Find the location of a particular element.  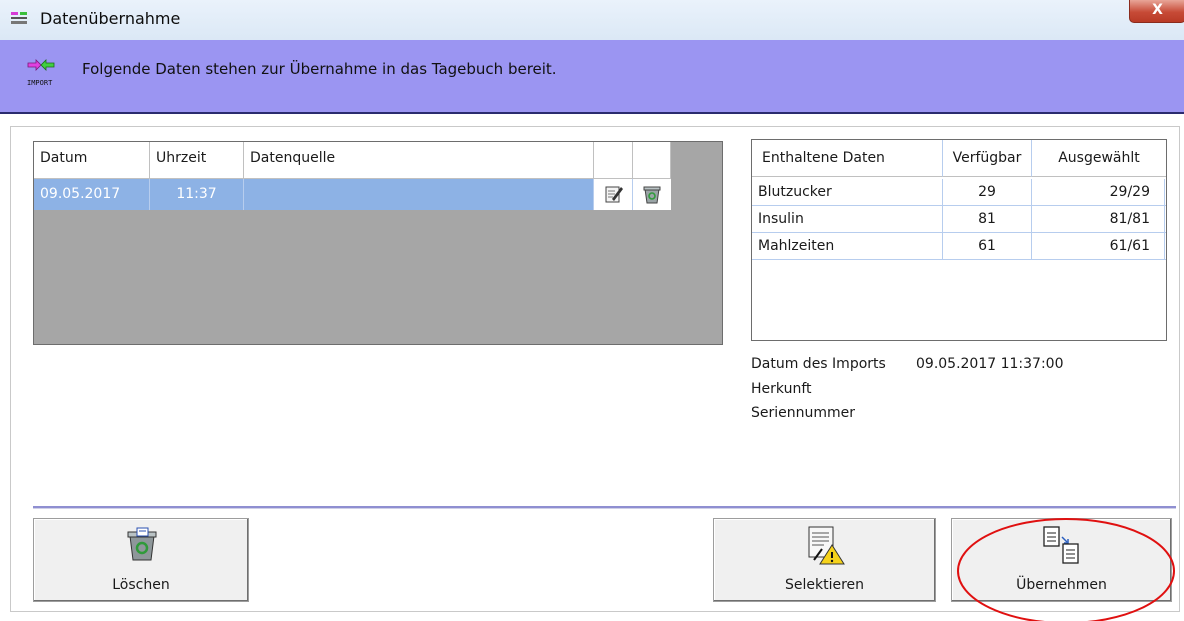

cell-name: Mahlzeiten is located at coordinates (847, 246).